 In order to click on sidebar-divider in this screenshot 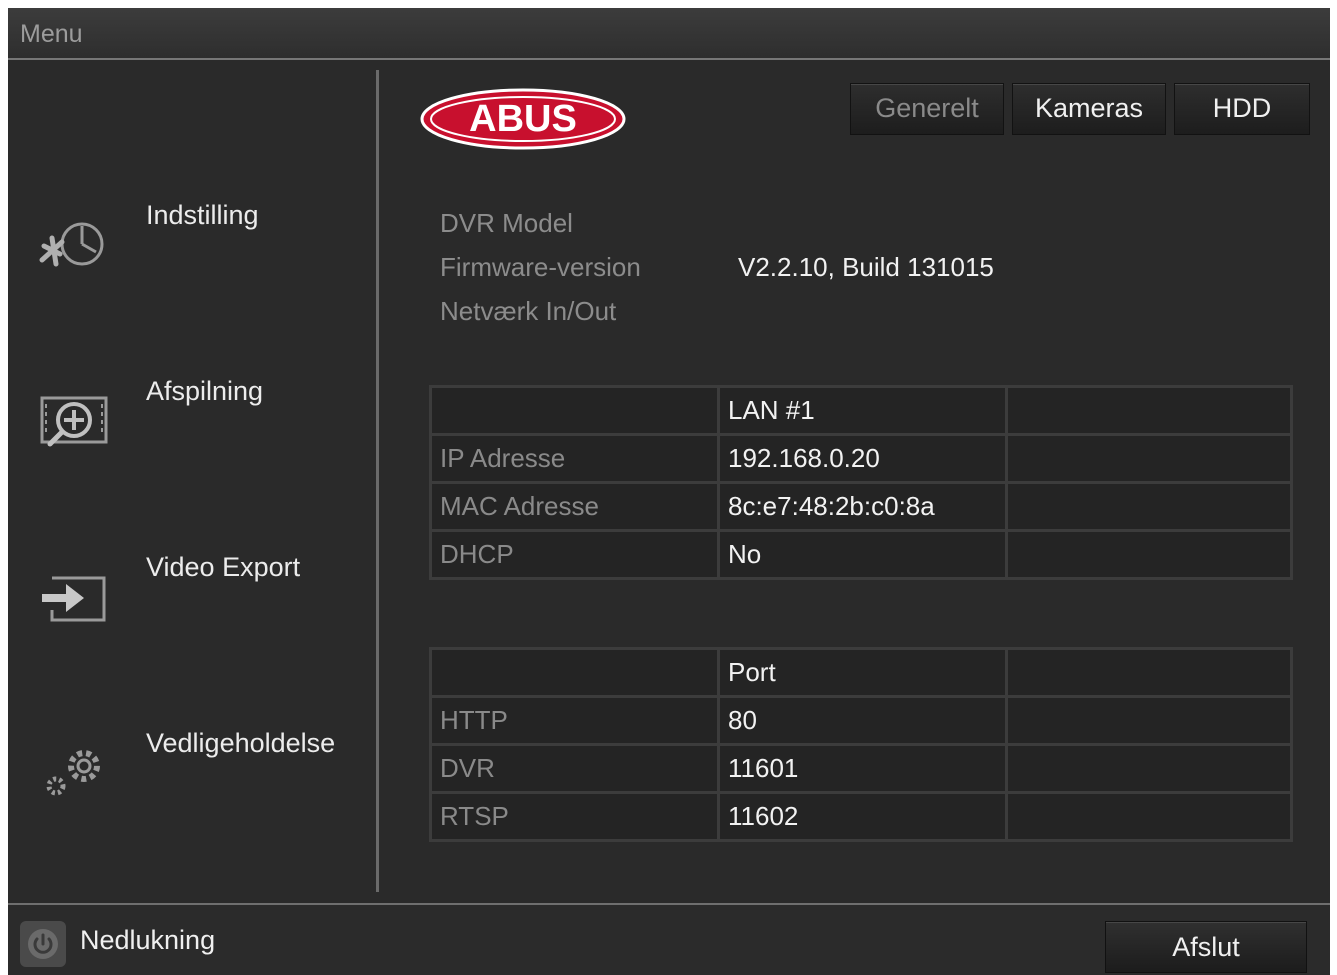, I will do `click(377, 481)`.